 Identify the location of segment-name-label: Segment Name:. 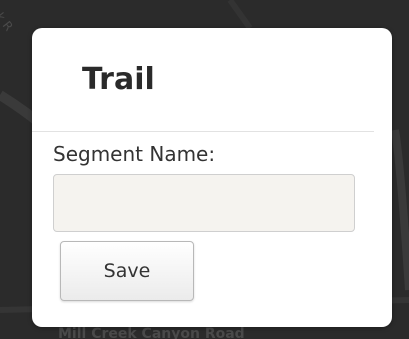
(134, 154).